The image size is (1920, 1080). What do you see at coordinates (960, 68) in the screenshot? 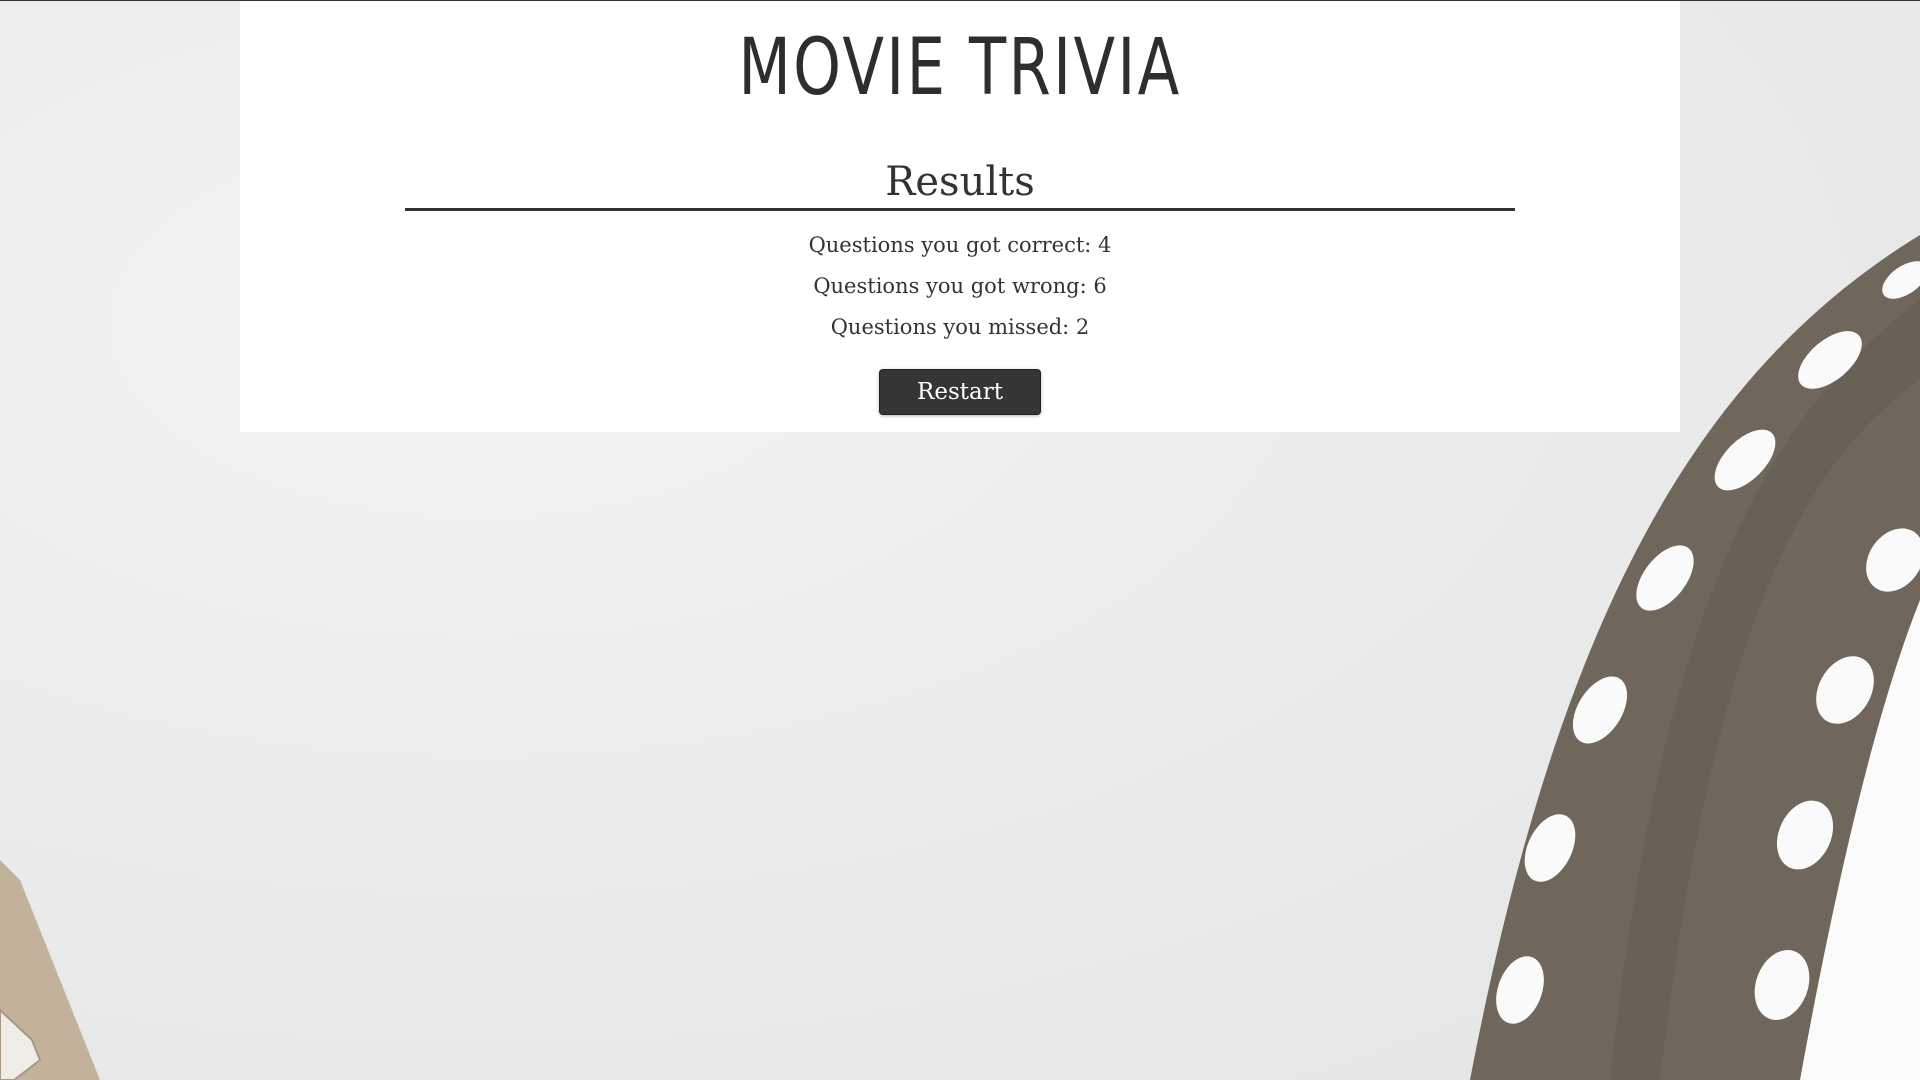
I see `site-title: MOVIE TRIVIA` at bounding box center [960, 68].